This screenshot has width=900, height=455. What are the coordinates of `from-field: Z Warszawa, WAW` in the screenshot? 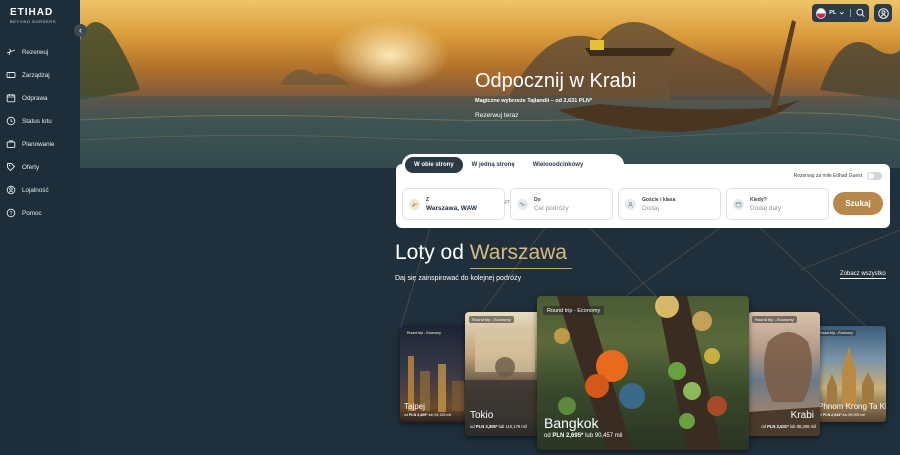 It's located at (453, 204).